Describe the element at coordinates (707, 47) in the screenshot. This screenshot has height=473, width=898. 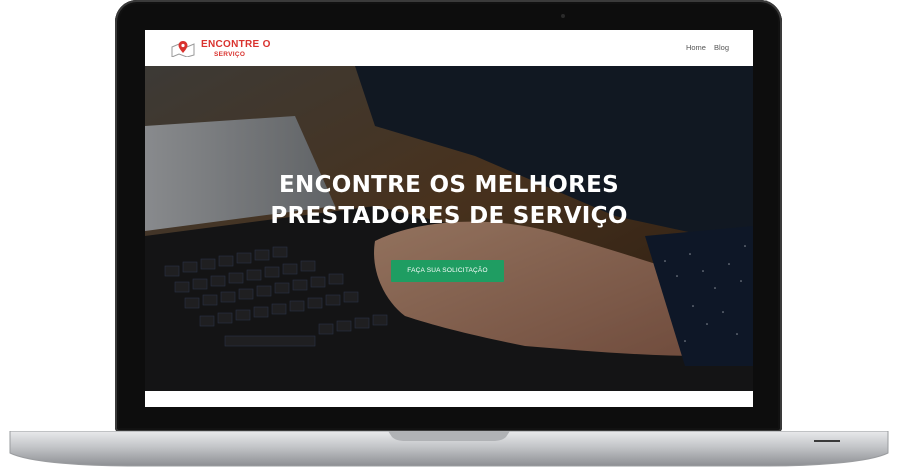
I see `nav-links: Home Blog` at that location.